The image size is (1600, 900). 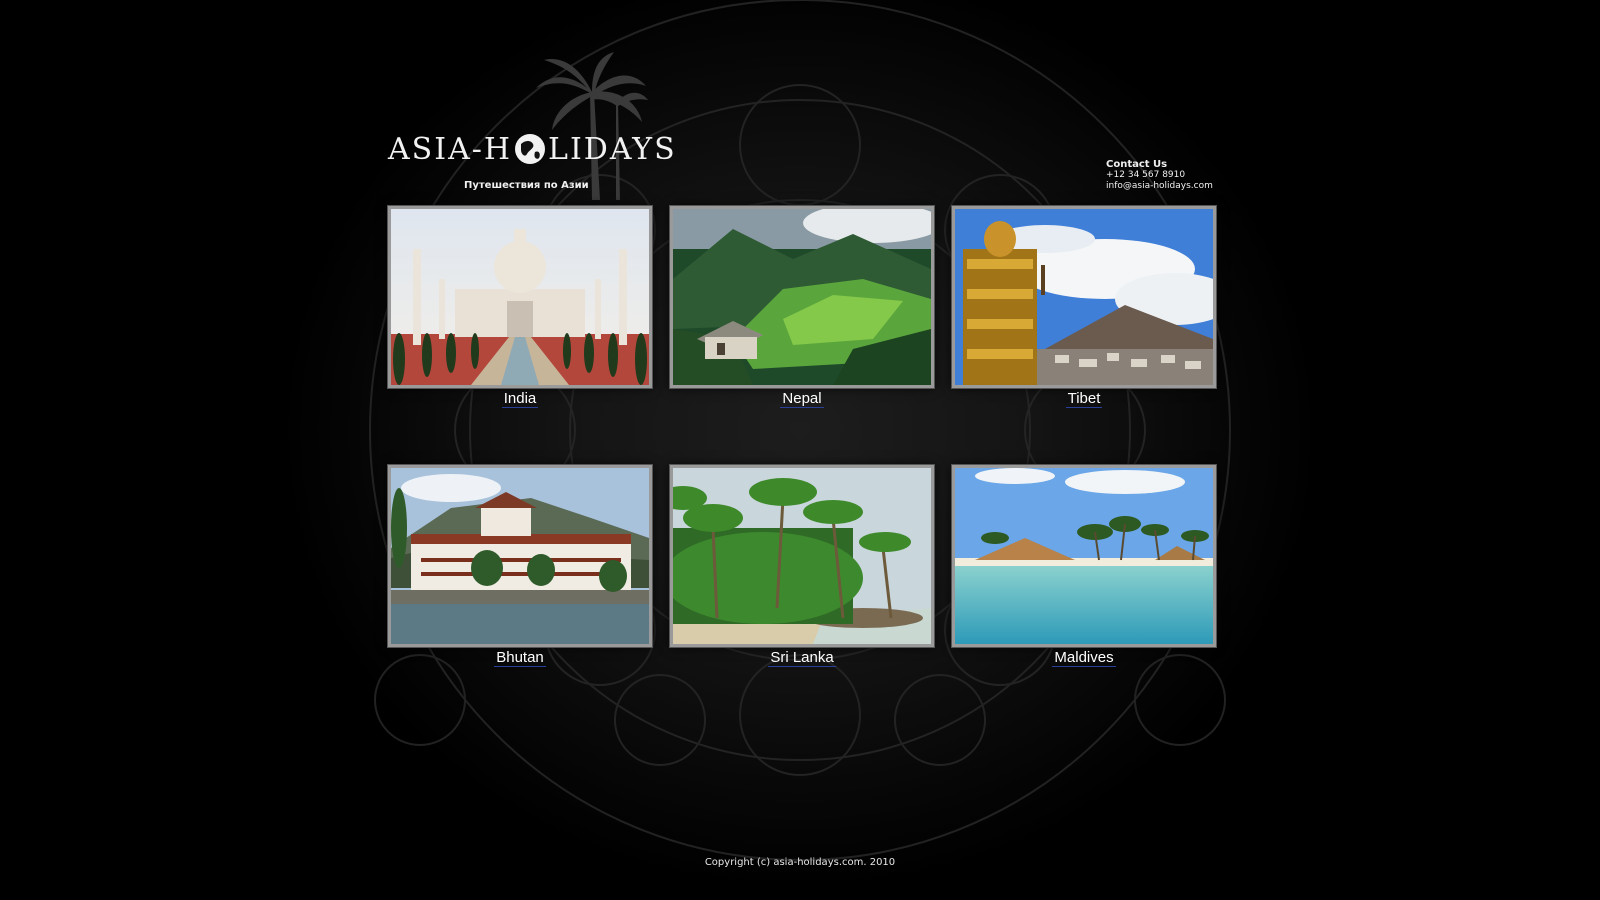 I want to click on destination-tile-tibet: Tibet, so click(x=1084, y=307).